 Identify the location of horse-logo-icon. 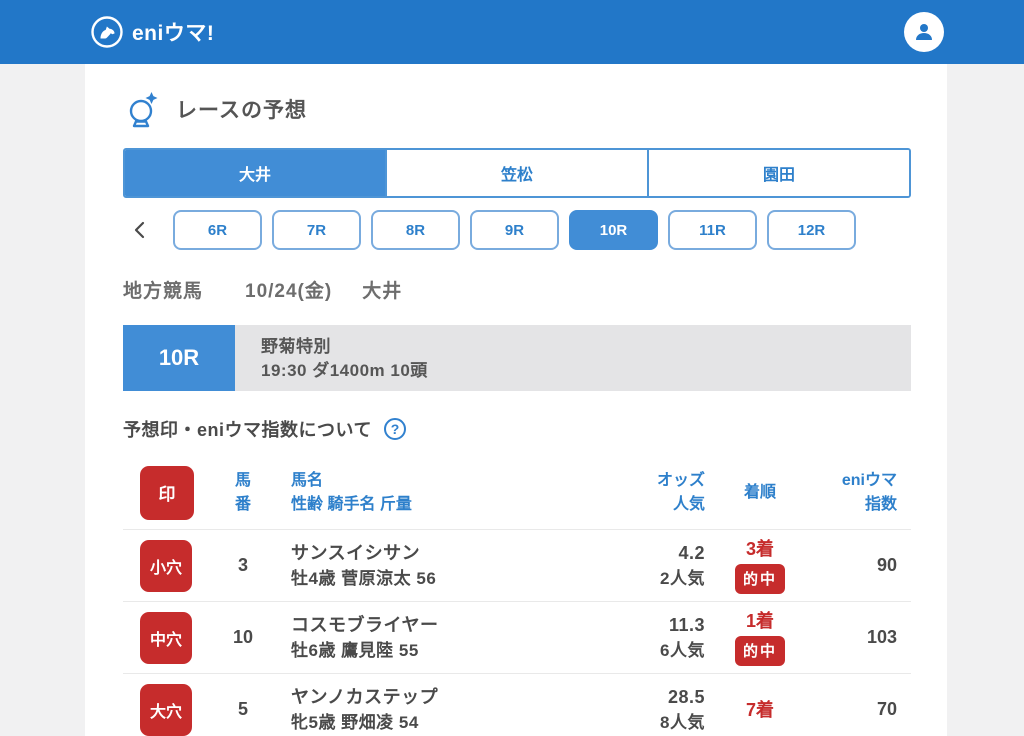
(107, 32).